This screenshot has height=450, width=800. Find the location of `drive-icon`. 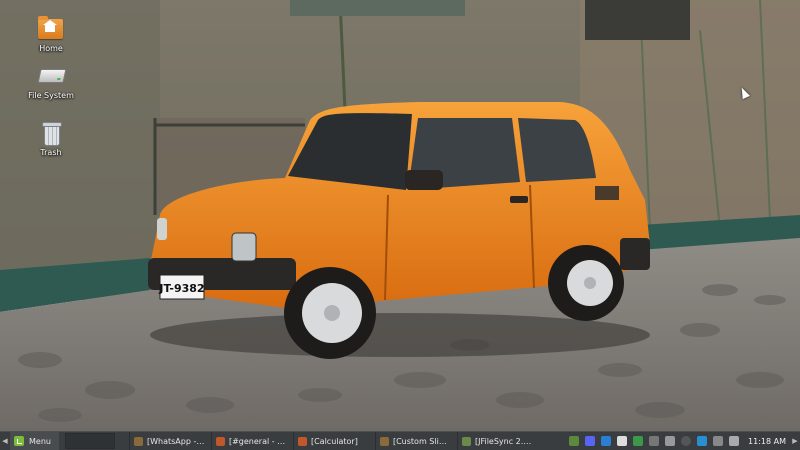

drive-icon is located at coordinates (52, 76).